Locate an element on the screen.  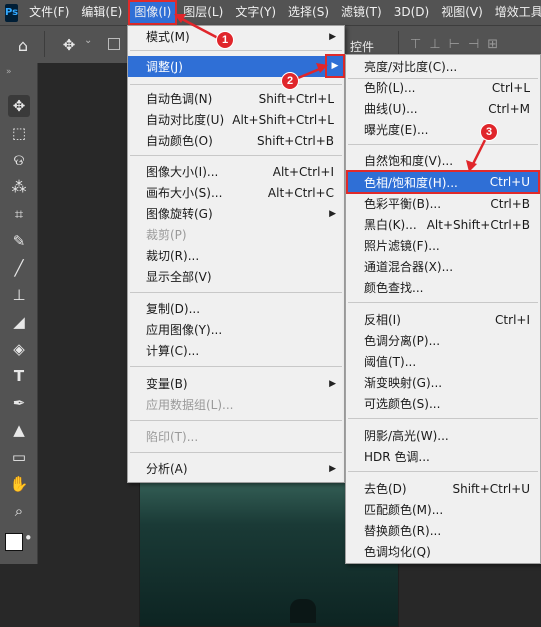
menu-type: 文字(Y) is located at coordinates (255, 12).